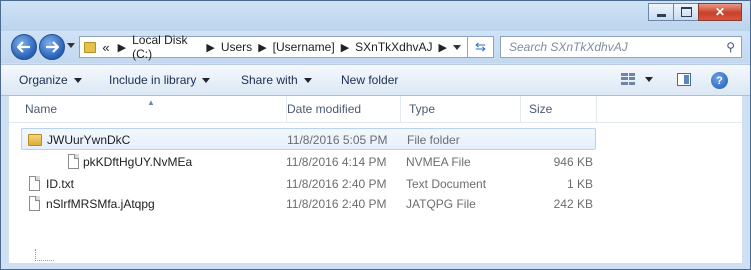 This screenshot has height=270, width=751. I want to click on new-folder-label: New folder, so click(370, 80).